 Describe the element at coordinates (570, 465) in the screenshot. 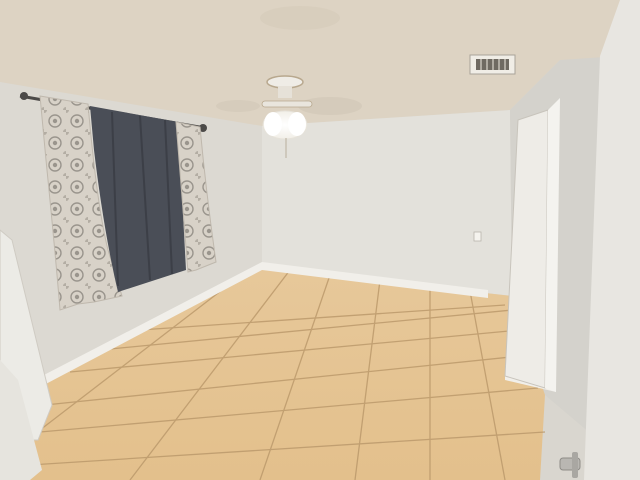

I see `door-handle-icon` at that location.